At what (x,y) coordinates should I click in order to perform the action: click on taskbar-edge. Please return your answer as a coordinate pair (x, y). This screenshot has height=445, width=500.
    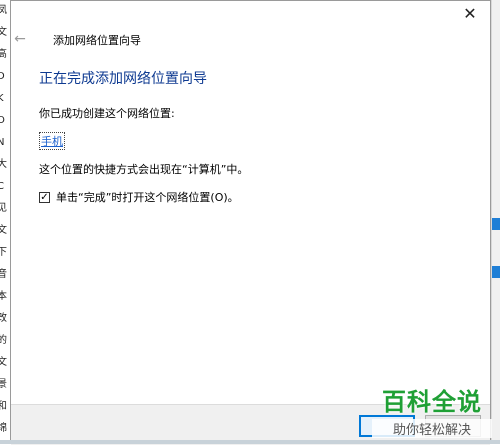
    Looking at the image, I should click on (250, 442).